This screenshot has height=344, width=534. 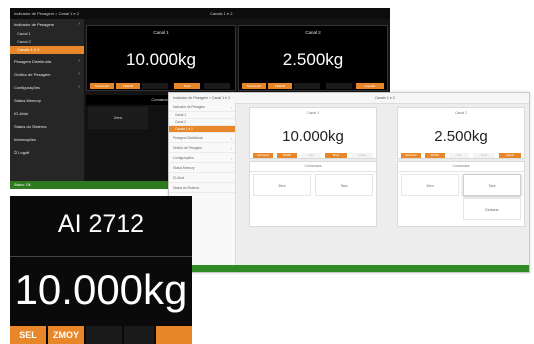 I want to click on light-sidebar-item-canais: Canais 1 e 2, so click(x=202, y=129).